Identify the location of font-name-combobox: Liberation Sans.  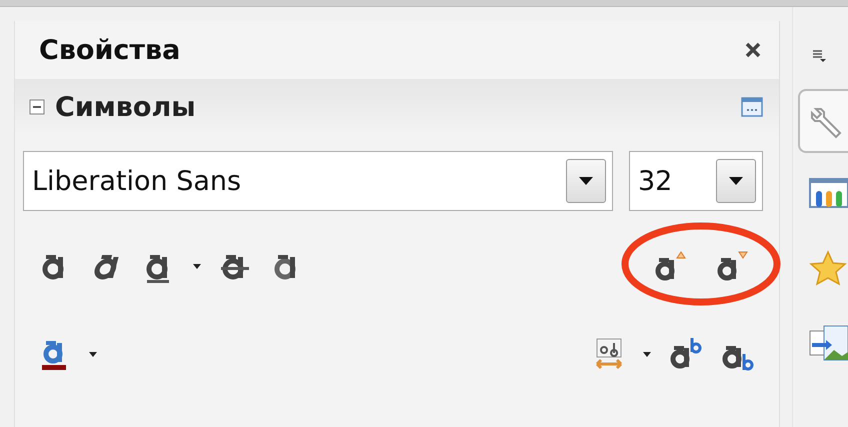
(318, 181).